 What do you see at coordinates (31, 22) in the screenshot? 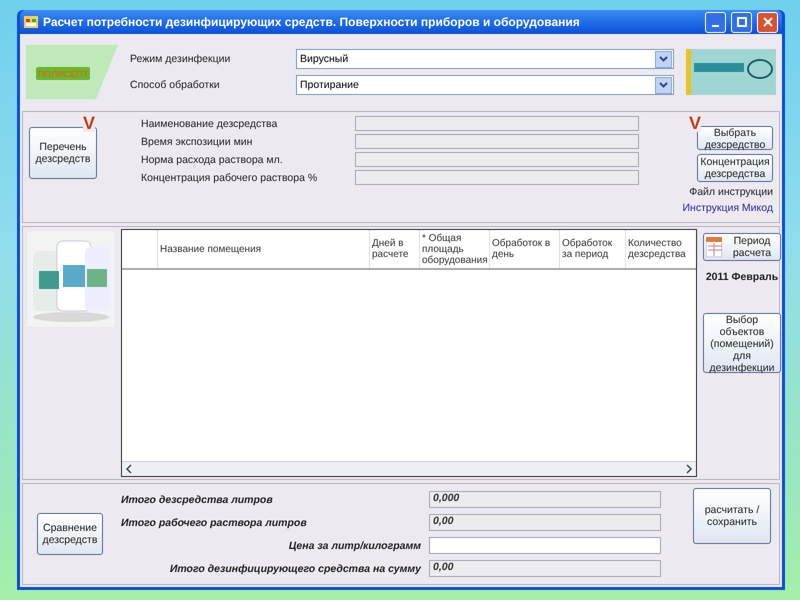
I see `app-icon` at bounding box center [31, 22].